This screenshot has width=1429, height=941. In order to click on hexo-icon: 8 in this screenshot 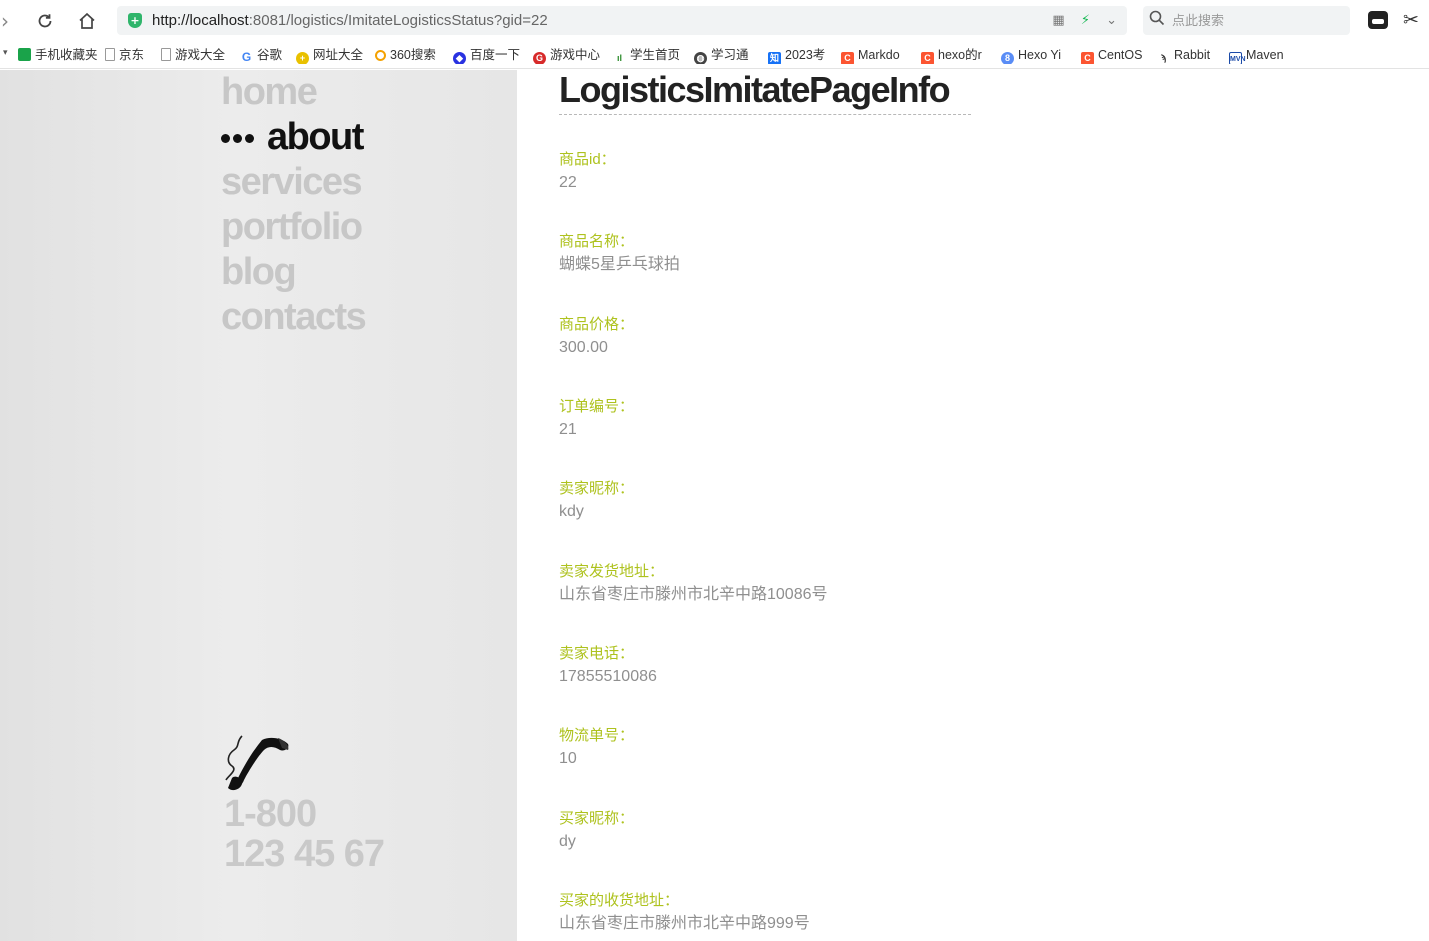, I will do `click(1007, 58)`.